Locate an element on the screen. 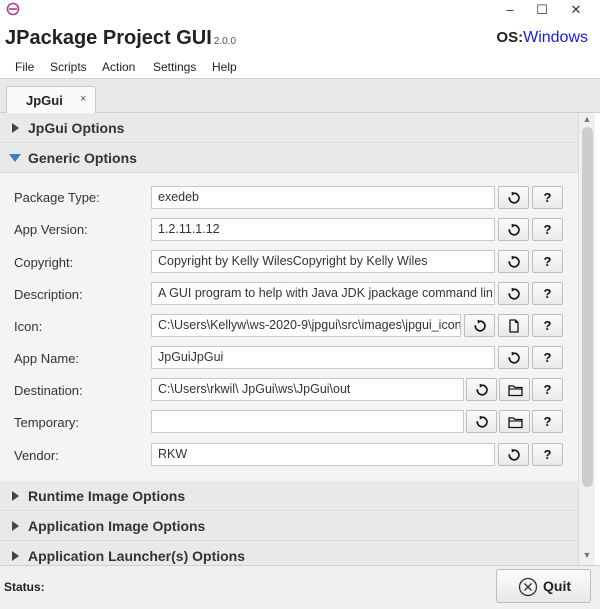 The height and width of the screenshot is (609, 600). section-jpgui-options: JpGui Options is located at coordinates (289, 128).